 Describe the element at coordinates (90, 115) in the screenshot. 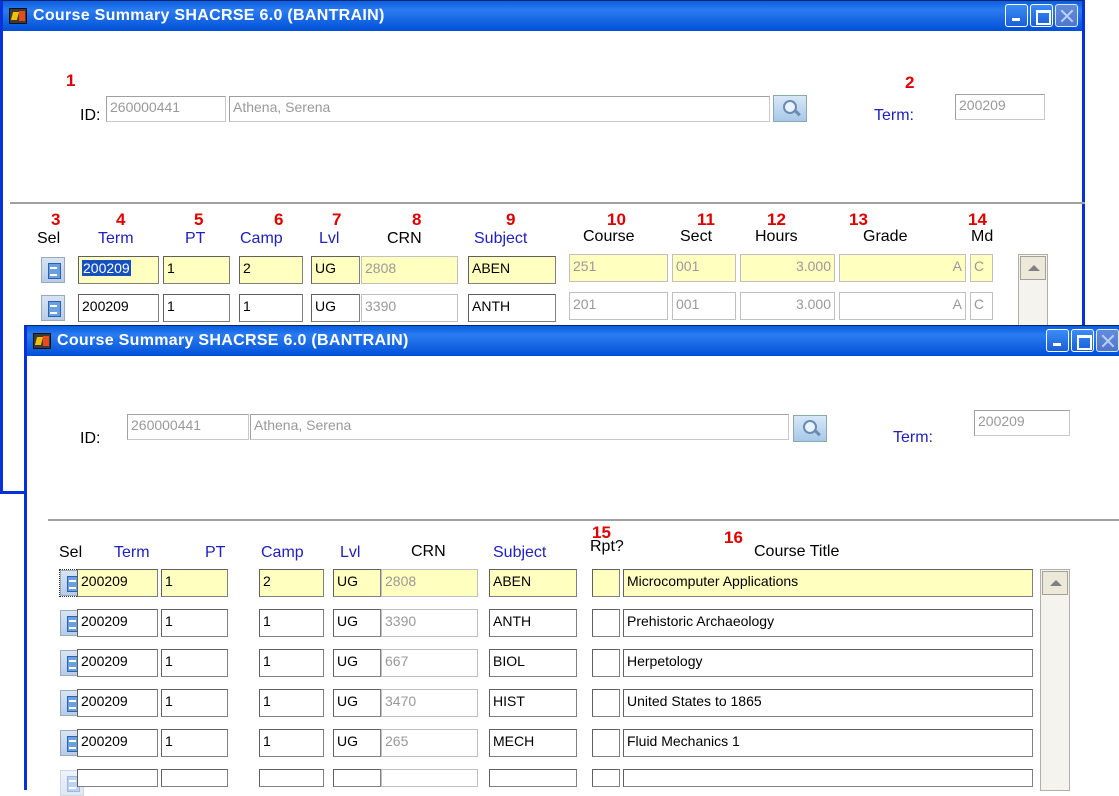

I see `id-label: ID:` at that location.